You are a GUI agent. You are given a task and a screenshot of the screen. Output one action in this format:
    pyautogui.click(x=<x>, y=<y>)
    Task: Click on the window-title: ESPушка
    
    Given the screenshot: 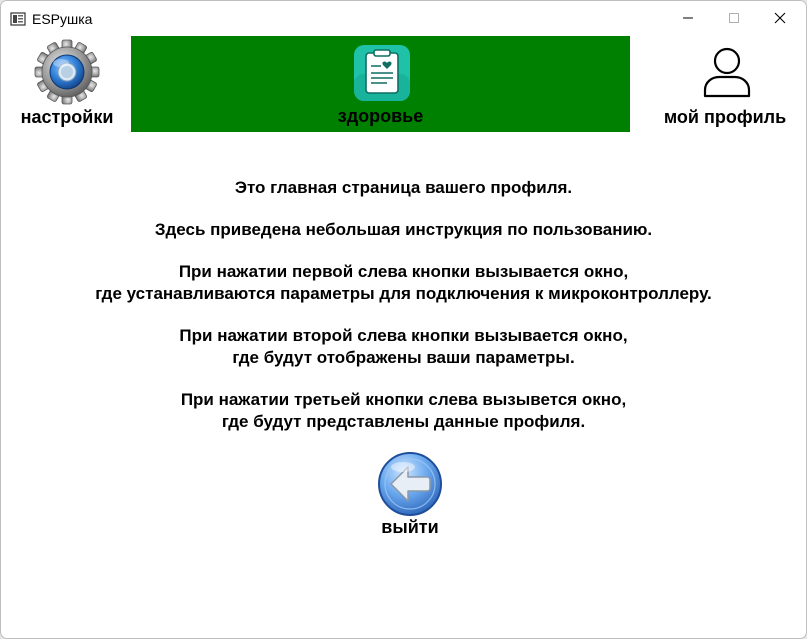 What is the action you would take?
    pyautogui.click(x=62, y=19)
    